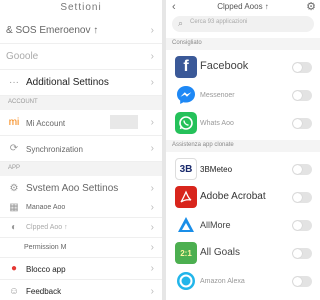 Image resolution: width=320 pixels, height=300 pixels. Describe the element at coordinates (243, 95) in the screenshot. I see `app-row-messenger: Messenoer` at that location.